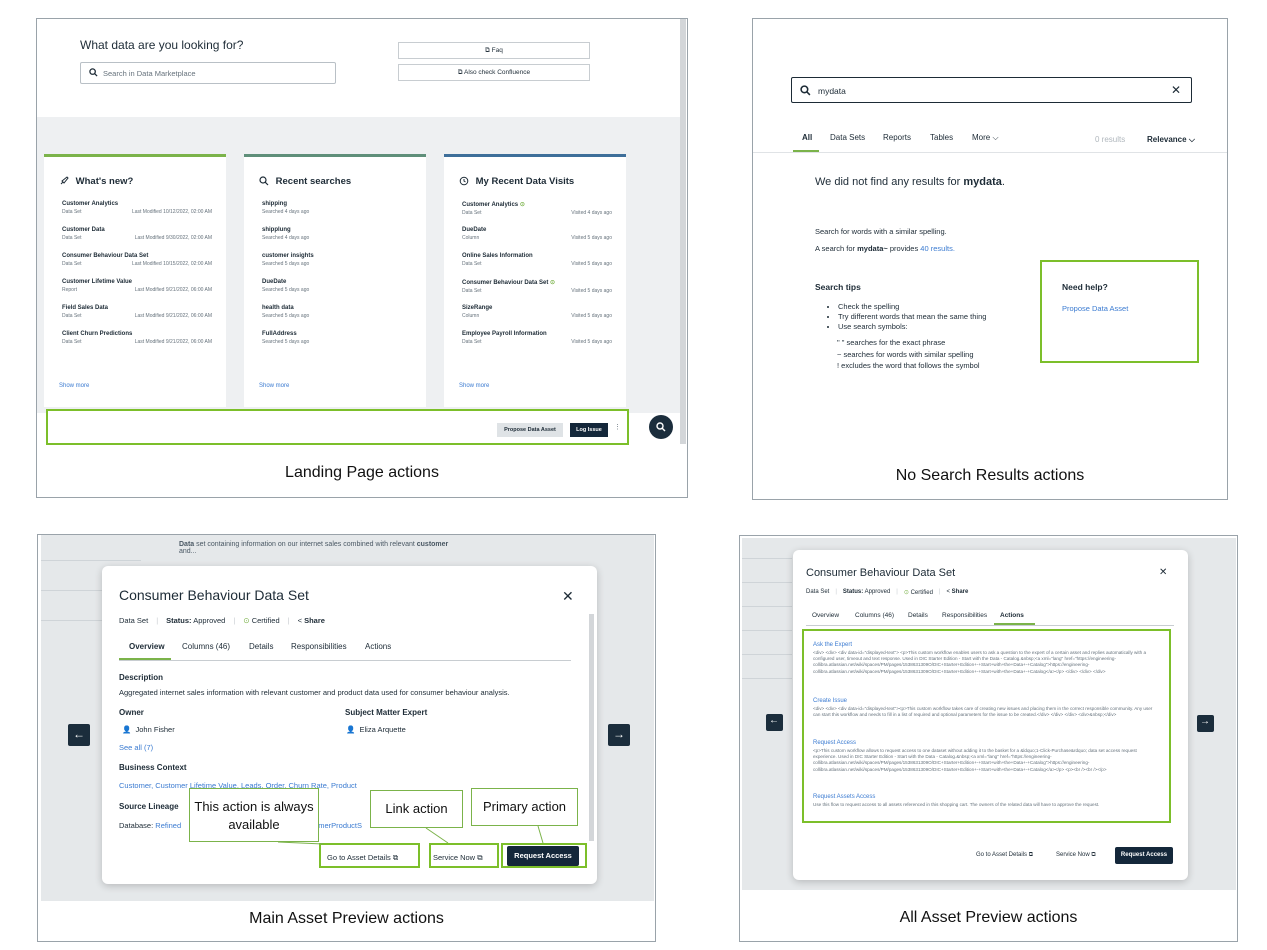 This screenshot has height=950, width=1267. What do you see at coordinates (1073, 855) in the screenshot?
I see `service-now-label: Service Now` at bounding box center [1073, 855].